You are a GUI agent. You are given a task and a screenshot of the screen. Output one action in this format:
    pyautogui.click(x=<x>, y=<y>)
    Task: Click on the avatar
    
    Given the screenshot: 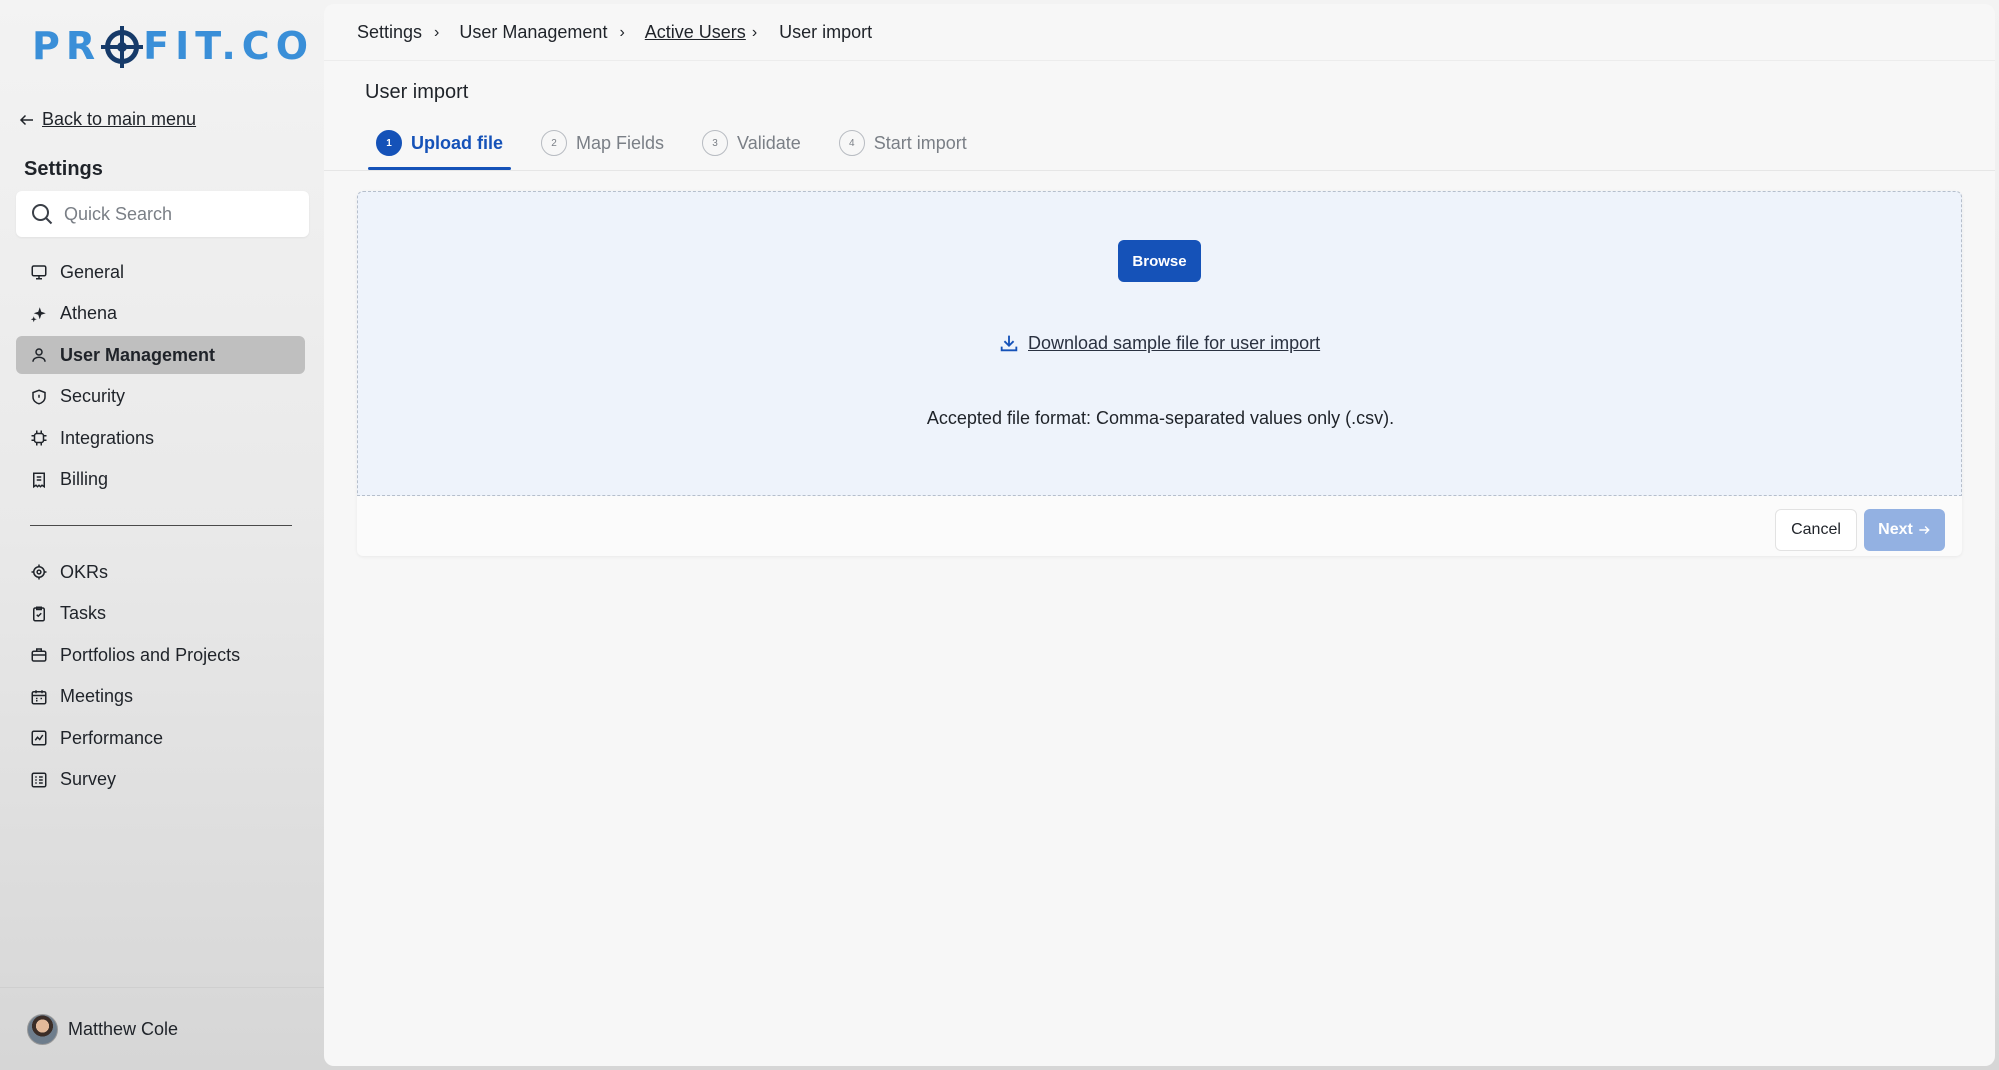 What is the action you would take?
    pyautogui.click(x=42, y=1029)
    